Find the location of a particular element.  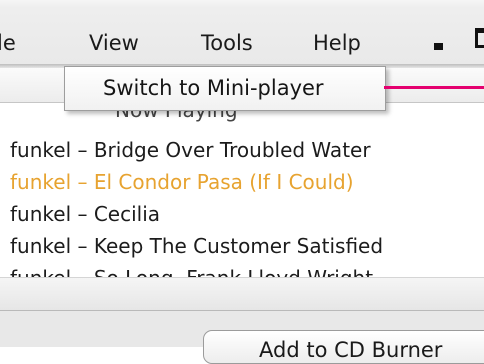

callout-line is located at coordinates (434, 87).